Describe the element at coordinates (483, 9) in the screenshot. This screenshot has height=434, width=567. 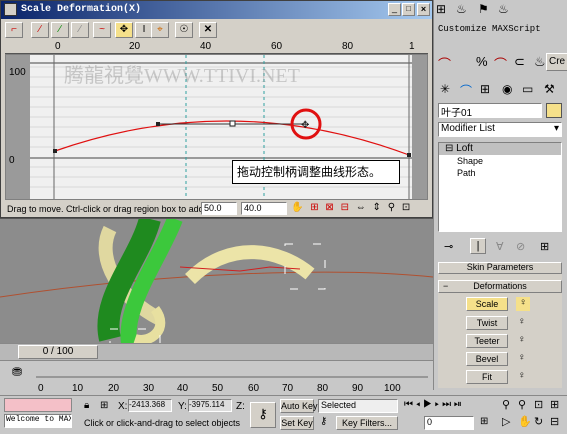
I see `render-icon: ⚑` at that location.